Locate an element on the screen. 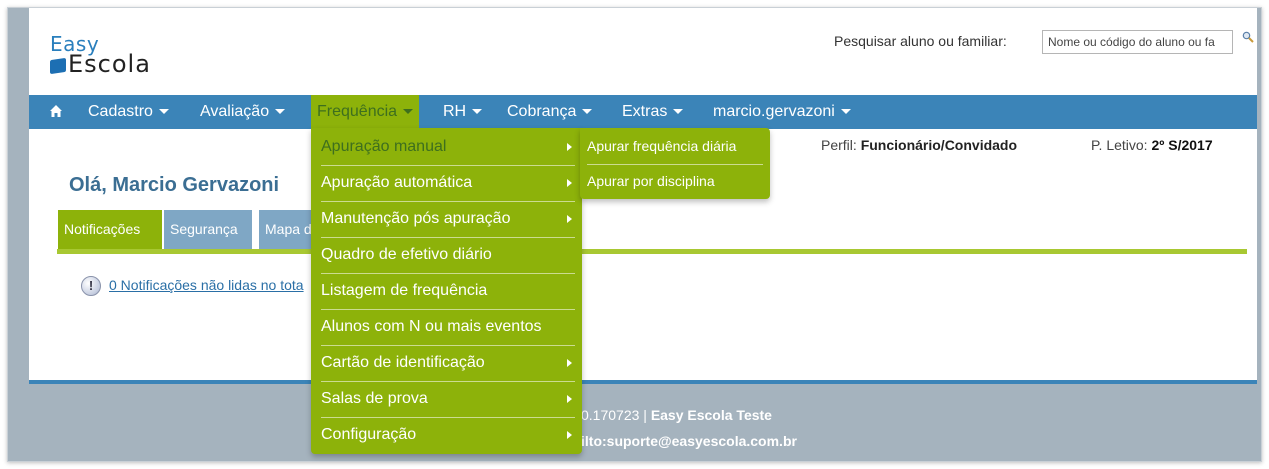 Image resolution: width=1269 pixels, height=469 pixels. menu-item-label: Salas de prova is located at coordinates (374, 398).